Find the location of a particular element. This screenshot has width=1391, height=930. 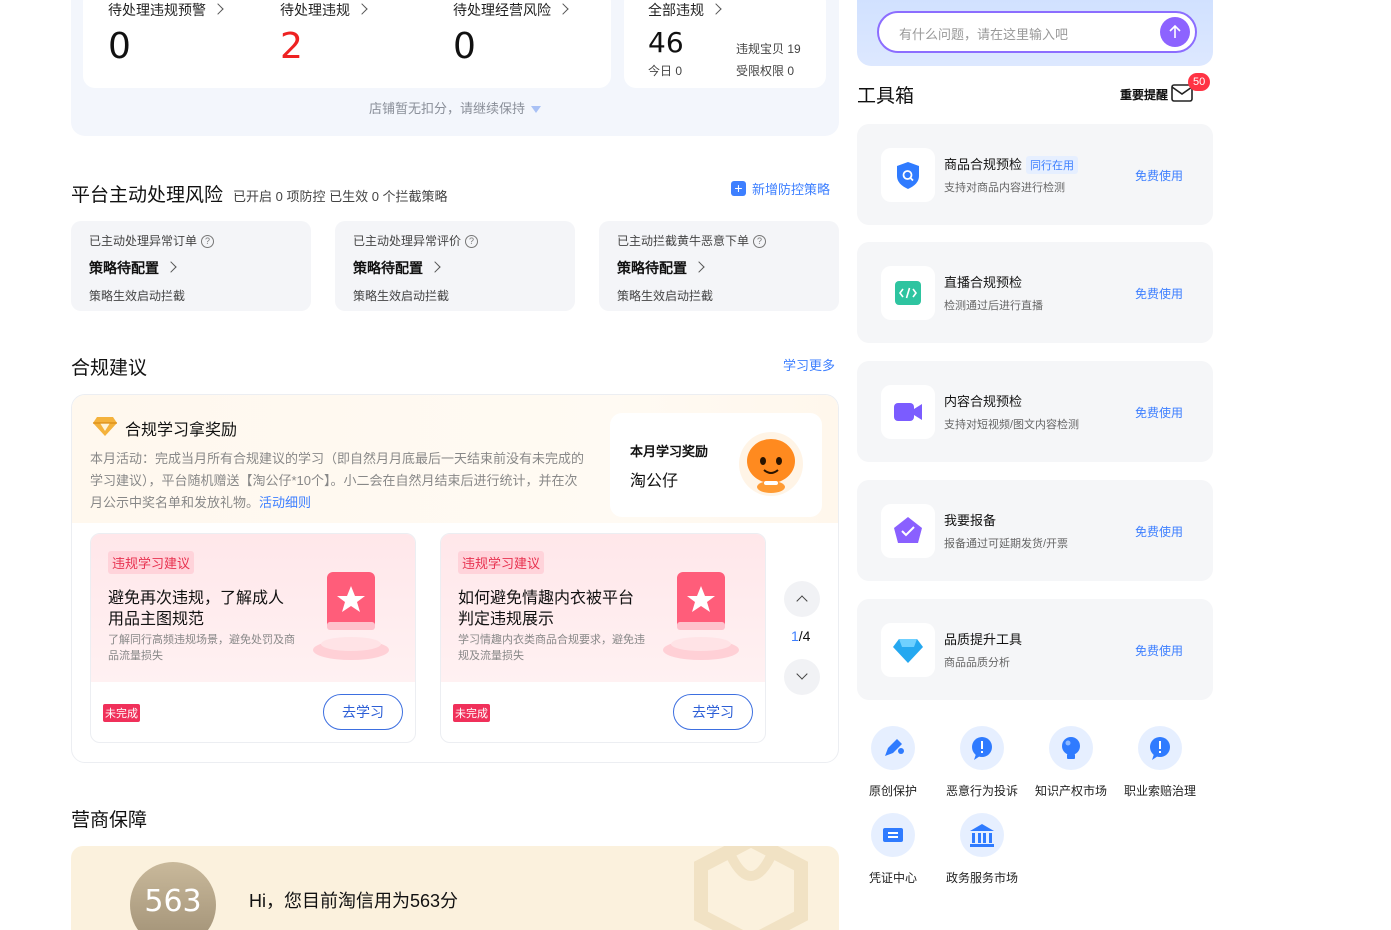

quick-malicious-complaint: 恶意行为投诉 is located at coordinates (982, 762).